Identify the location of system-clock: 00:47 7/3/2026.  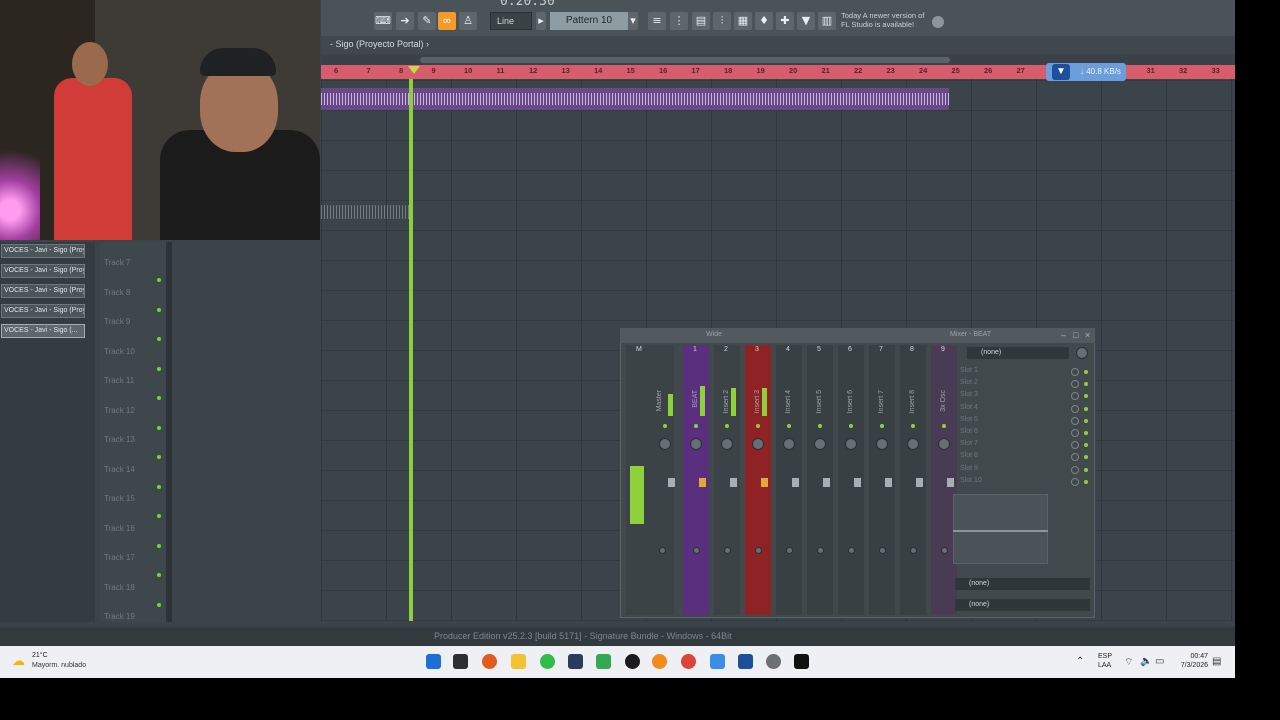
(1192, 661).